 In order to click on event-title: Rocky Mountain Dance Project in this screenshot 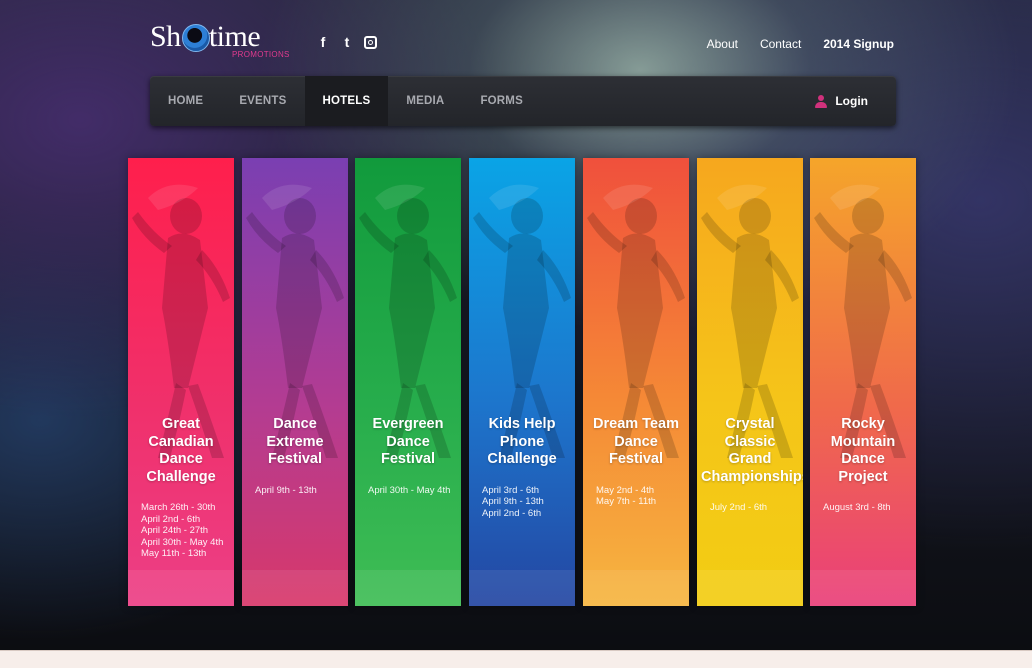, I will do `click(863, 451)`.